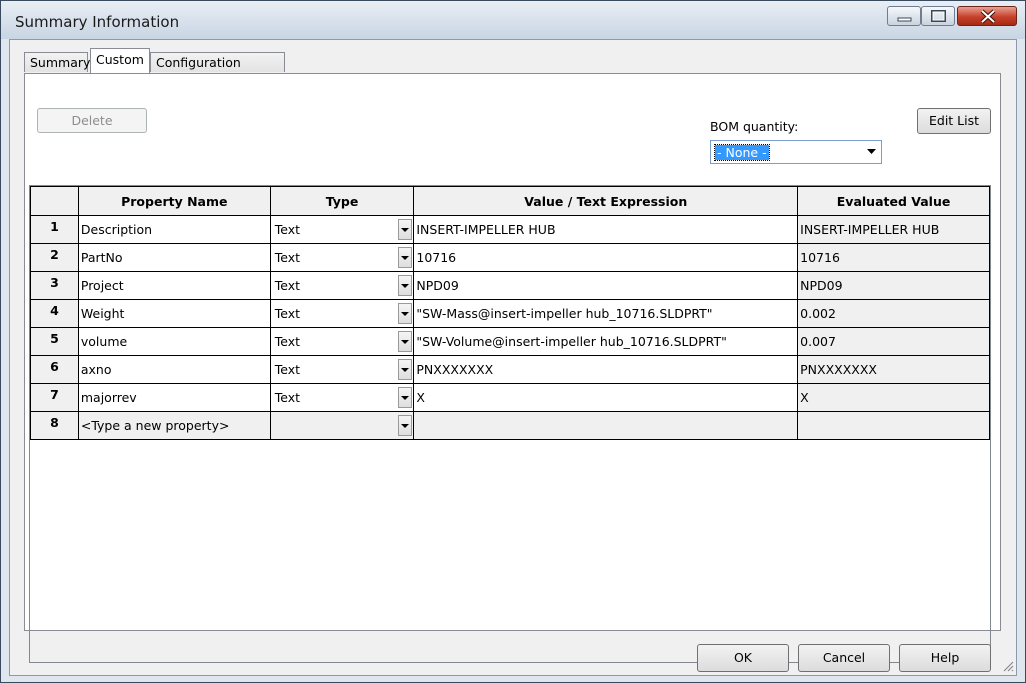 The height and width of the screenshot is (683, 1026). What do you see at coordinates (844, 658) in the screenshot?
I see `cancel-button: Cancel` at bounding box center [844, 658].